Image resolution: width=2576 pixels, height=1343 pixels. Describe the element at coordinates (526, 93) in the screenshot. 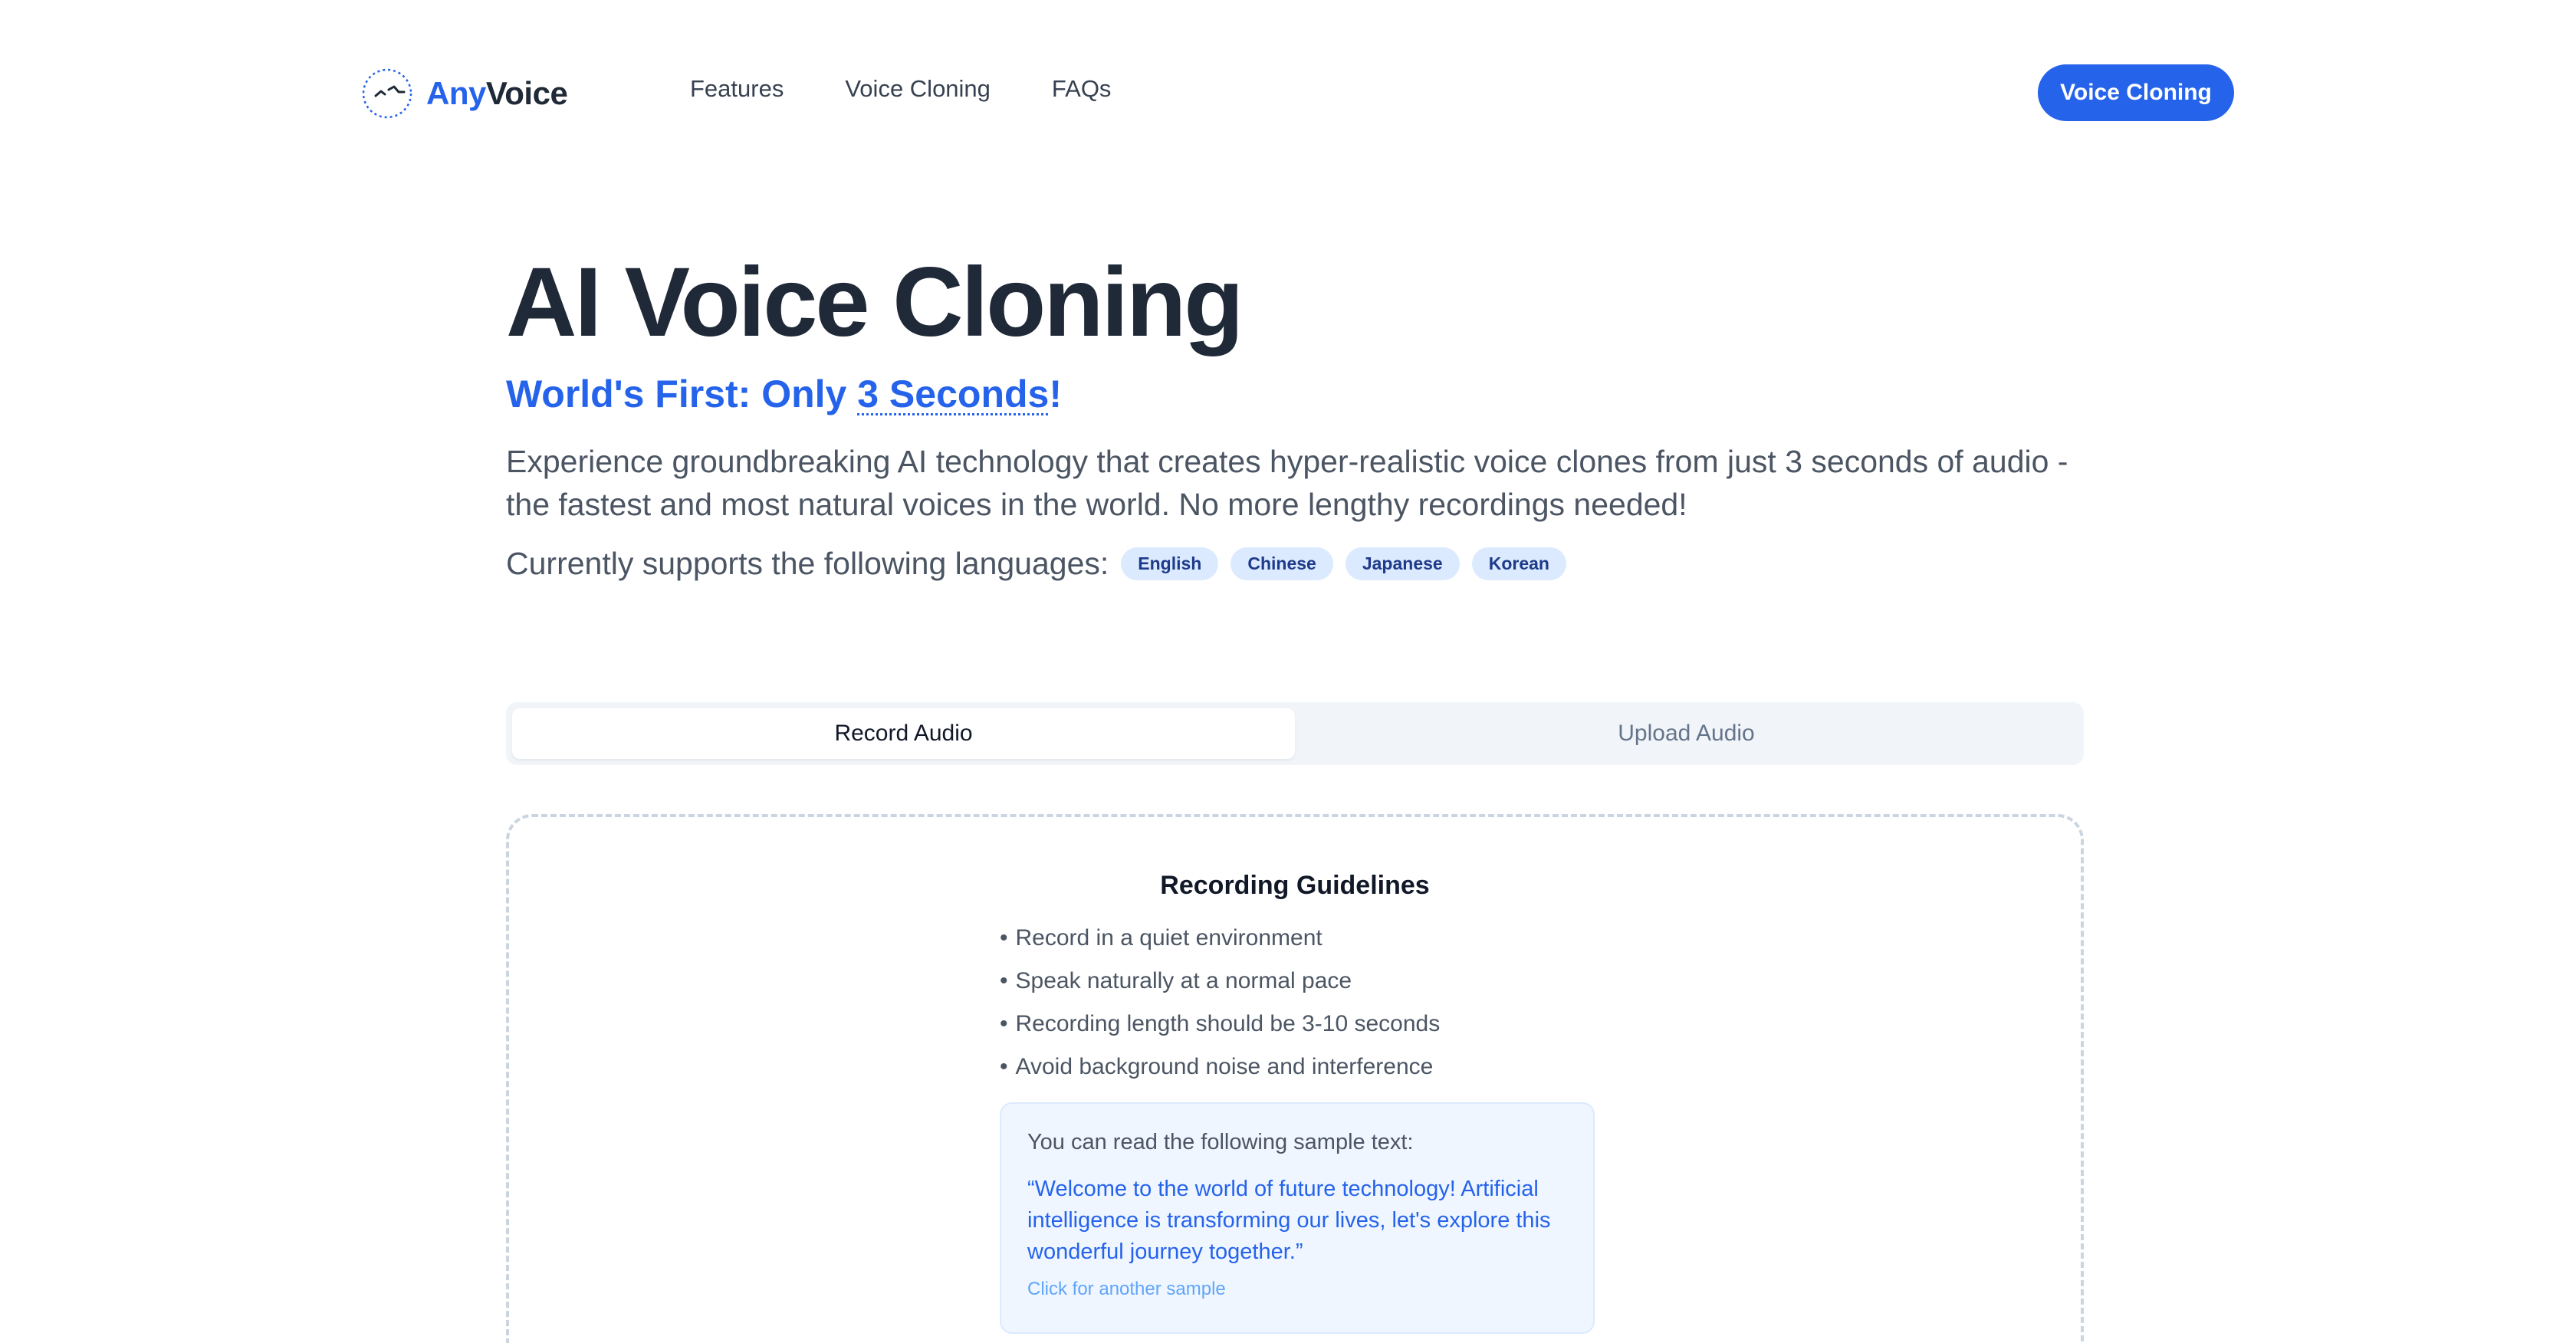

I see `logo-text-voice: Voice` at that location.